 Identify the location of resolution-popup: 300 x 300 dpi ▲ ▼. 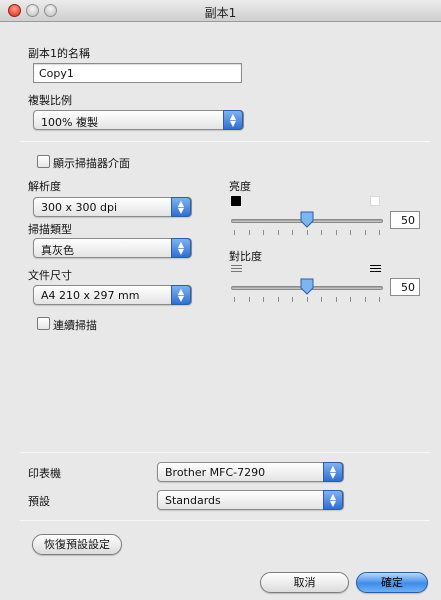
(112, 207).